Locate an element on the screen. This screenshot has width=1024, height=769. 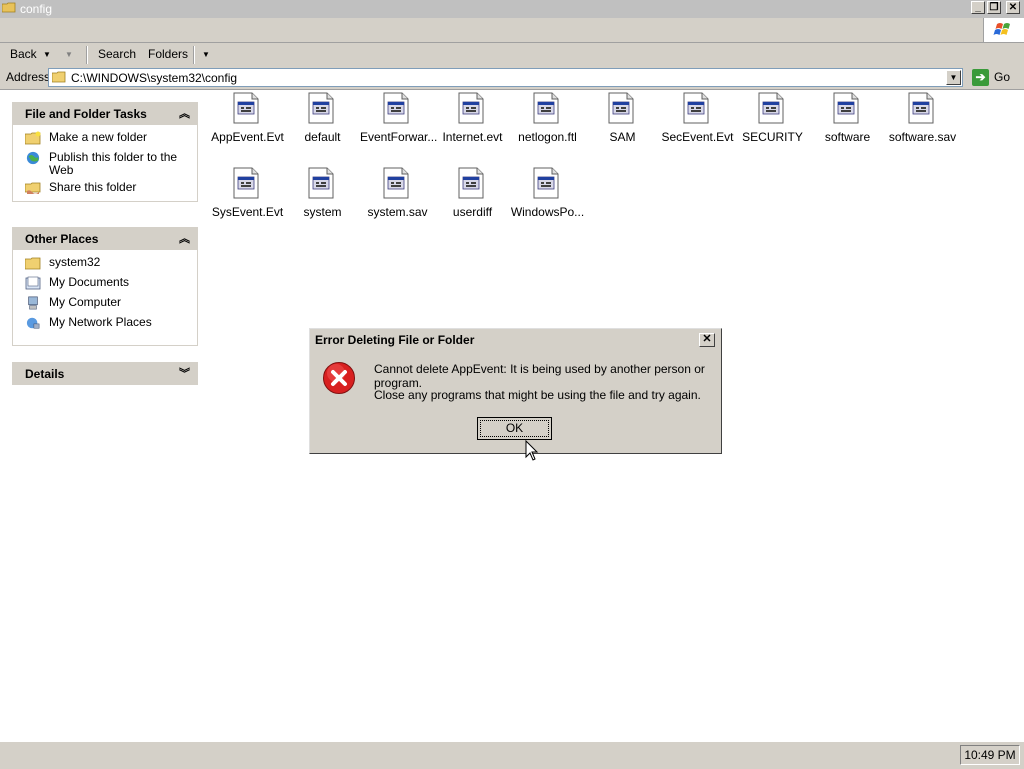
file-name: netlogon.ftl is located at coordinates (547, 137).